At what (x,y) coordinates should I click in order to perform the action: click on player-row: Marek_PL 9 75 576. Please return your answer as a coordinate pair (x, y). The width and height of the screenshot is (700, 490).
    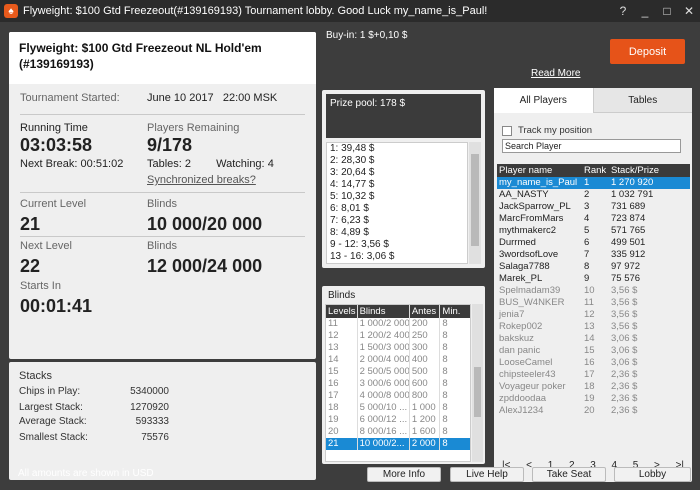
    Looking at the image, I should click on (593, 279).